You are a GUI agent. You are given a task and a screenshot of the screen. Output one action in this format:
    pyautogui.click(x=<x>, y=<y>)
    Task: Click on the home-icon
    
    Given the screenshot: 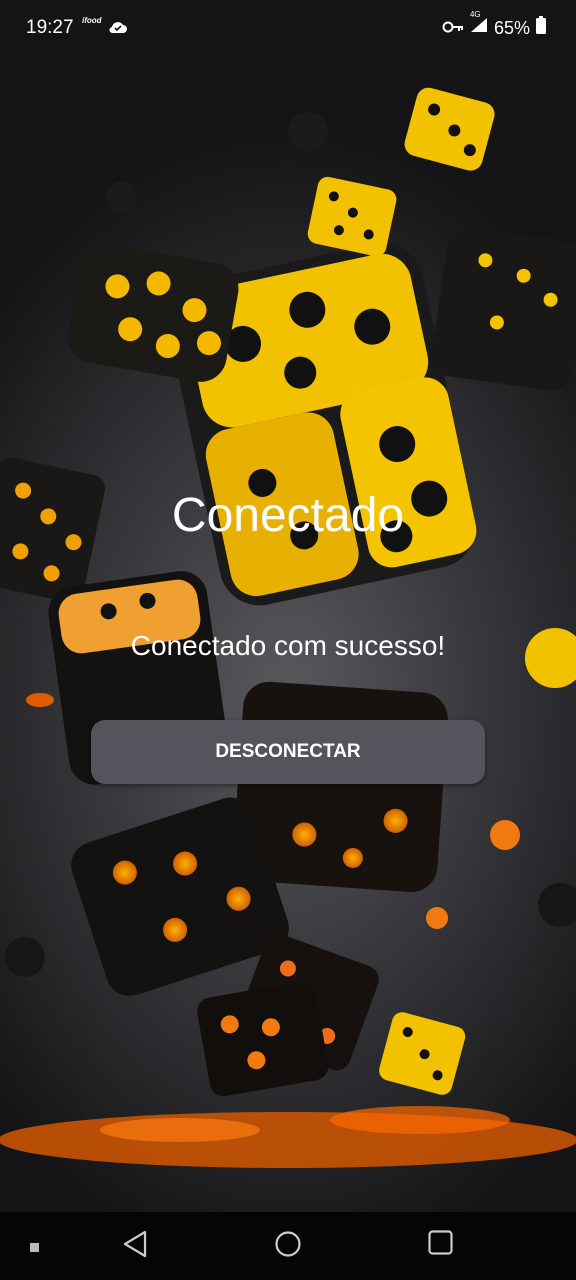 What is the action you would take?
    pyautogui.click(x=288, y=1246)
    